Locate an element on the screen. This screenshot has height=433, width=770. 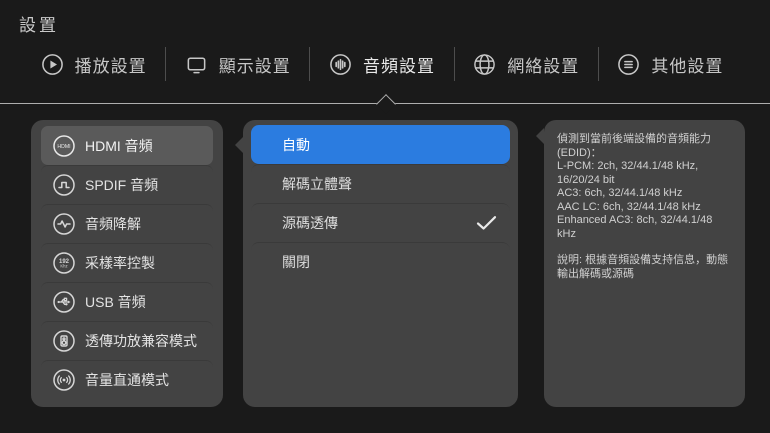
sidebar-item-volume-passthrough-mode: 音量直通模式 is located at coordinates (127, 379).